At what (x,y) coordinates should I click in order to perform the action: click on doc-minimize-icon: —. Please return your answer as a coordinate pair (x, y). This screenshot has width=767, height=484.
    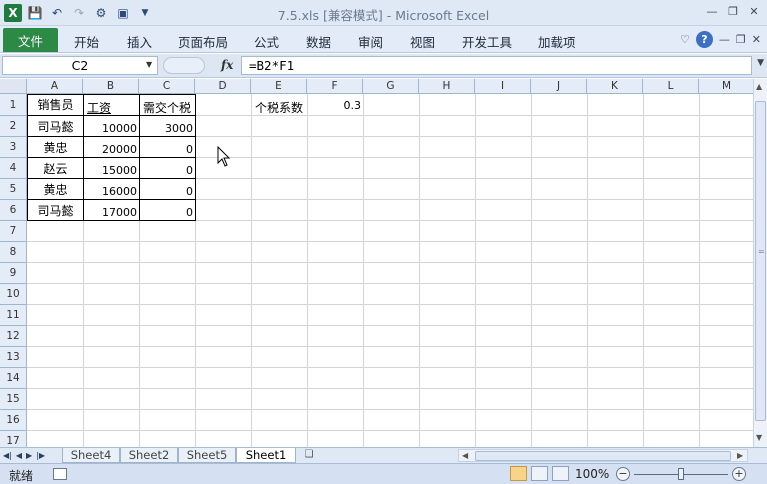
    Looking at the image, I should click on (724, 39).